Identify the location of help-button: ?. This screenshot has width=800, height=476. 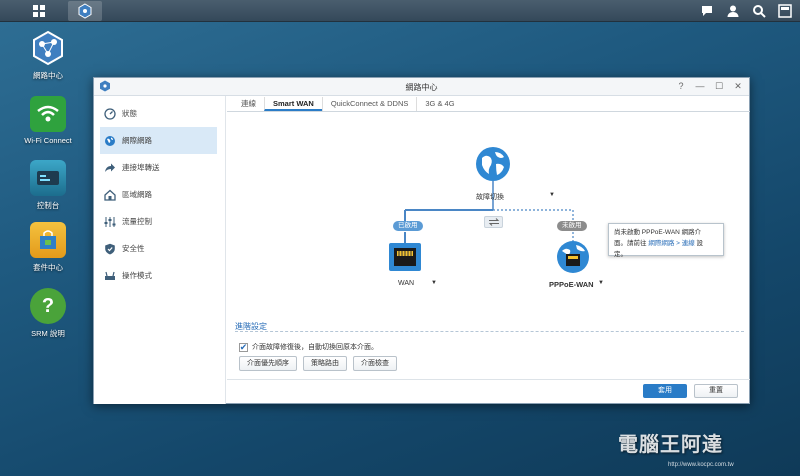
(681, 86).